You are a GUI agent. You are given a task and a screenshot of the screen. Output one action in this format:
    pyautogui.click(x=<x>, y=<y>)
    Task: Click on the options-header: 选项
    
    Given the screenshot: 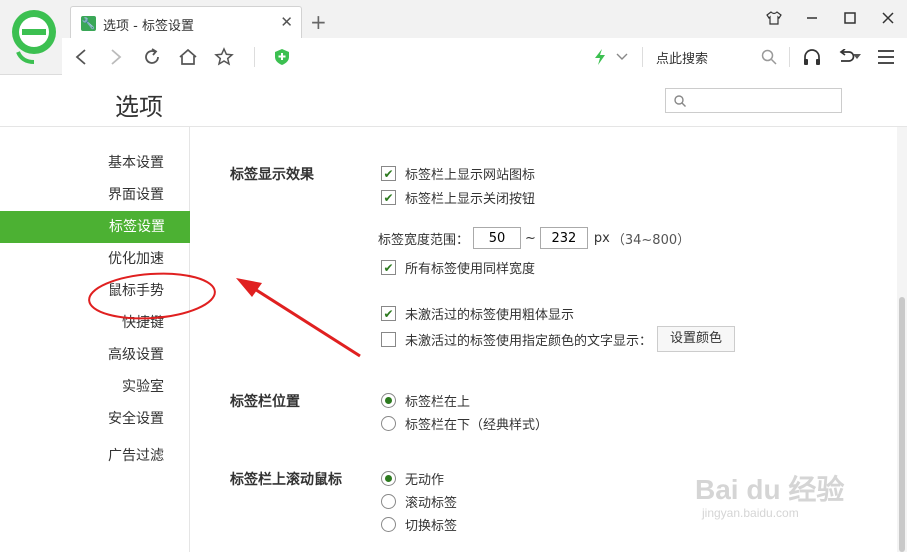 What is the action you would take?
    pyautogui.click(x=453, y=101)
    